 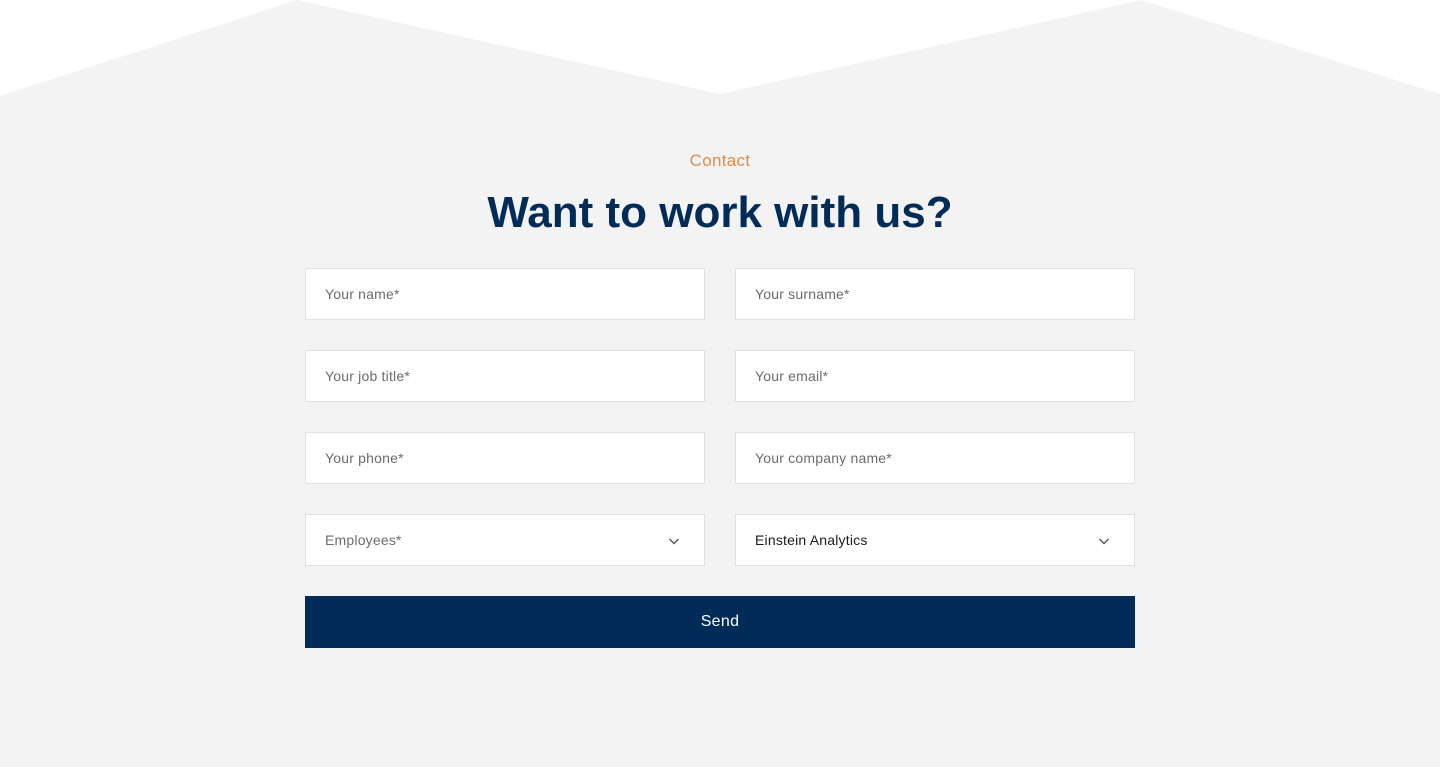 What do you see at coordinates (505, 458) in the screenshot?
I see `phone-input: Your phone*` at bounding box center [505, 458].